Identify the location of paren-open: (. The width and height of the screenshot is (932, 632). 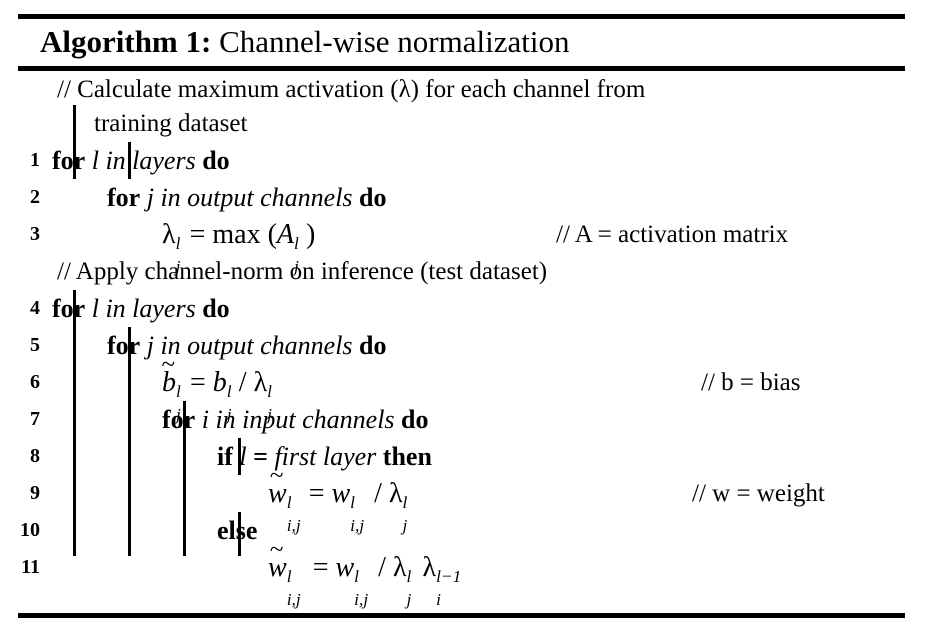
(272, 234).